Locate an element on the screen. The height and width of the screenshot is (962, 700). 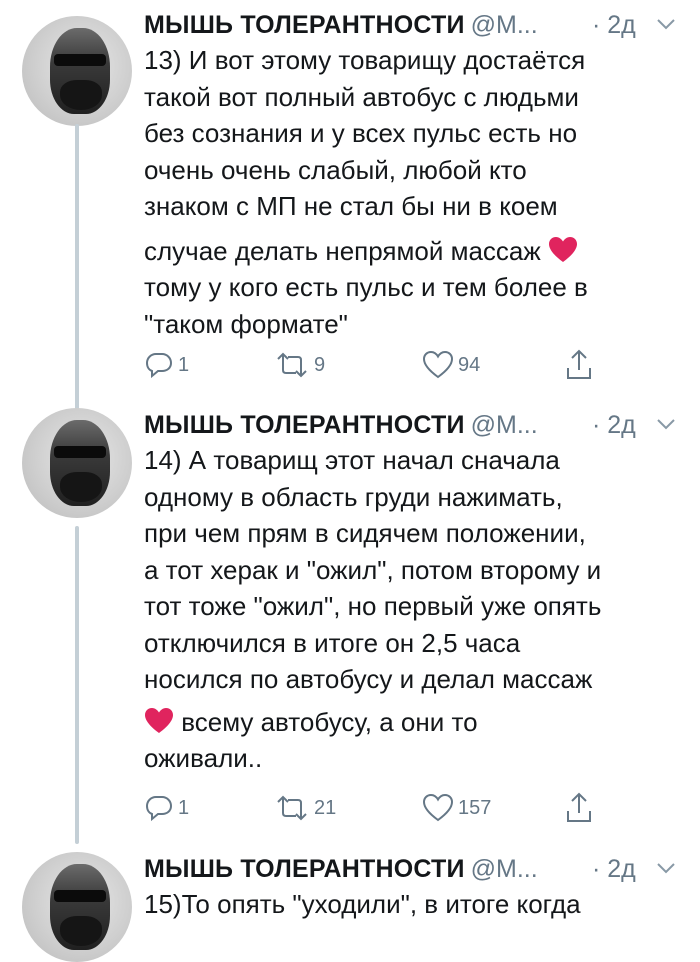
like-button: 94 is located at coordinates (451, 365).